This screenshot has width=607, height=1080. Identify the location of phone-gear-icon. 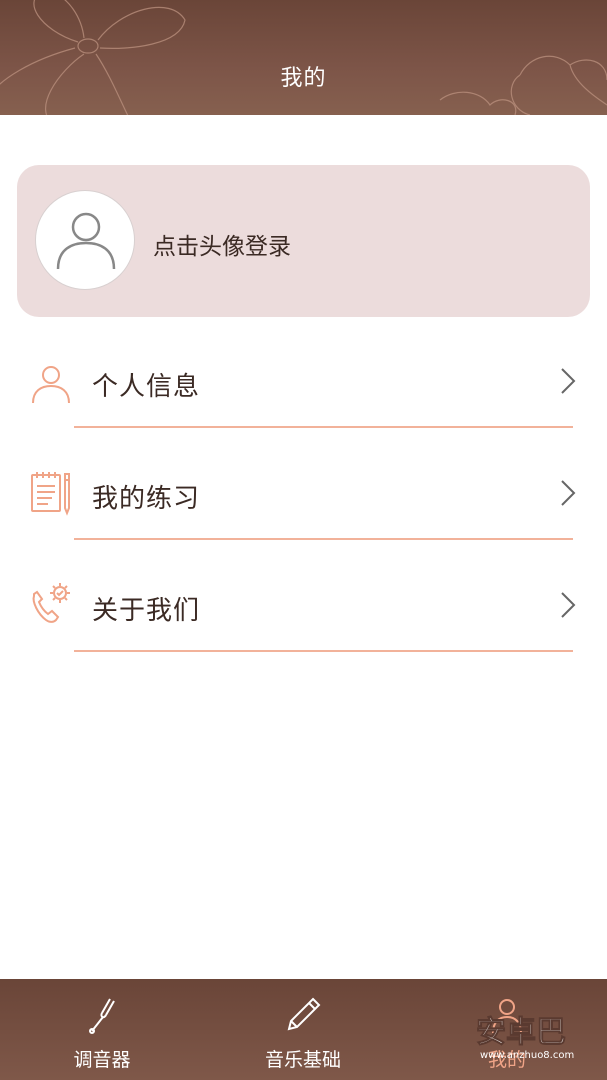
(51, 603).